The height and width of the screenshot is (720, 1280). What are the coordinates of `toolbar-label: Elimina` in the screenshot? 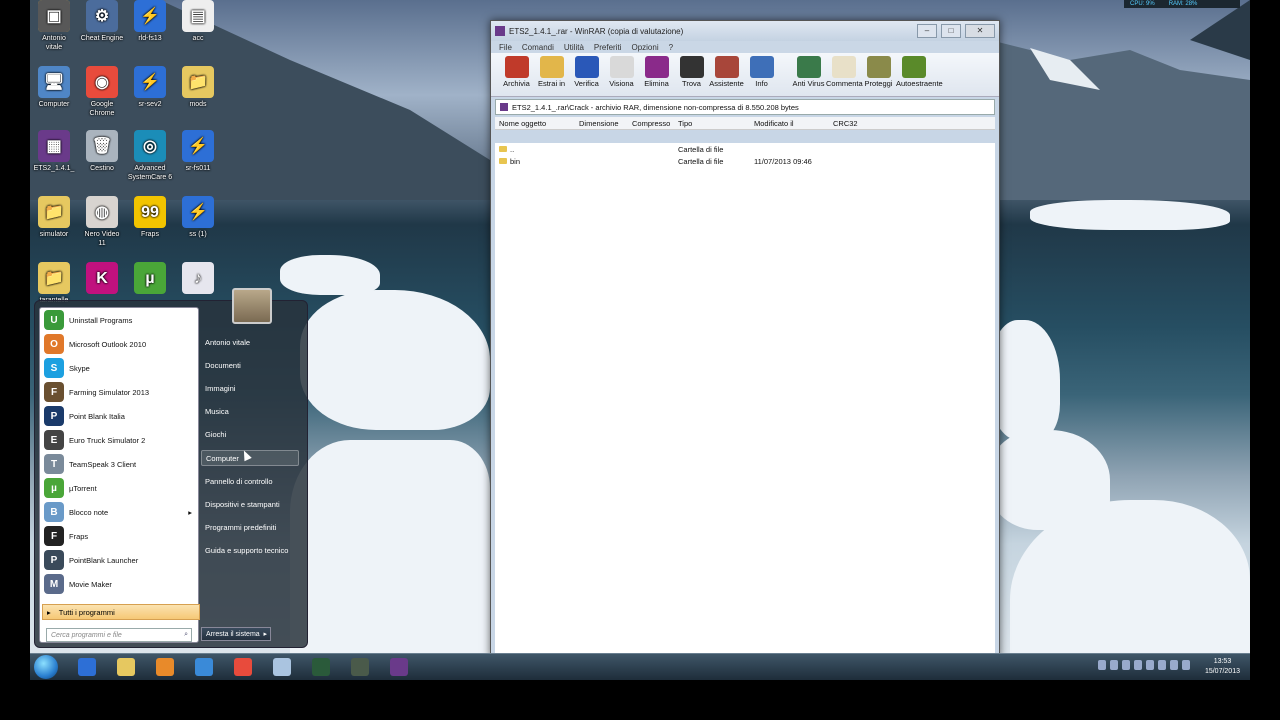 It's located at (656, 83).